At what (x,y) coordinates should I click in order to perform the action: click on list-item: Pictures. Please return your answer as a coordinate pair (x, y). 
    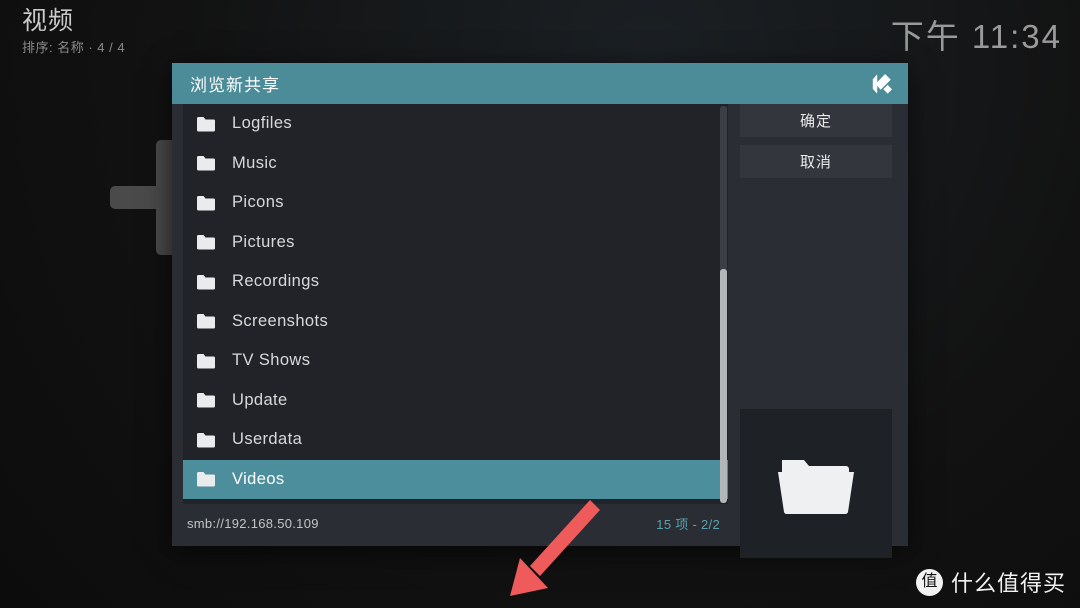
    Looking at the image, I should click on (455, 243).